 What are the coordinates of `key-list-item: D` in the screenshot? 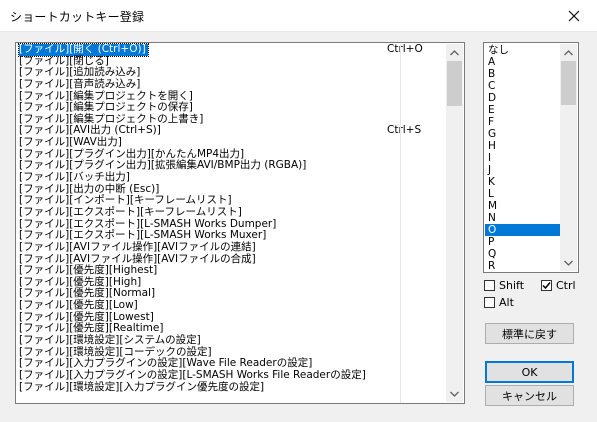 It's located at (524, 98).